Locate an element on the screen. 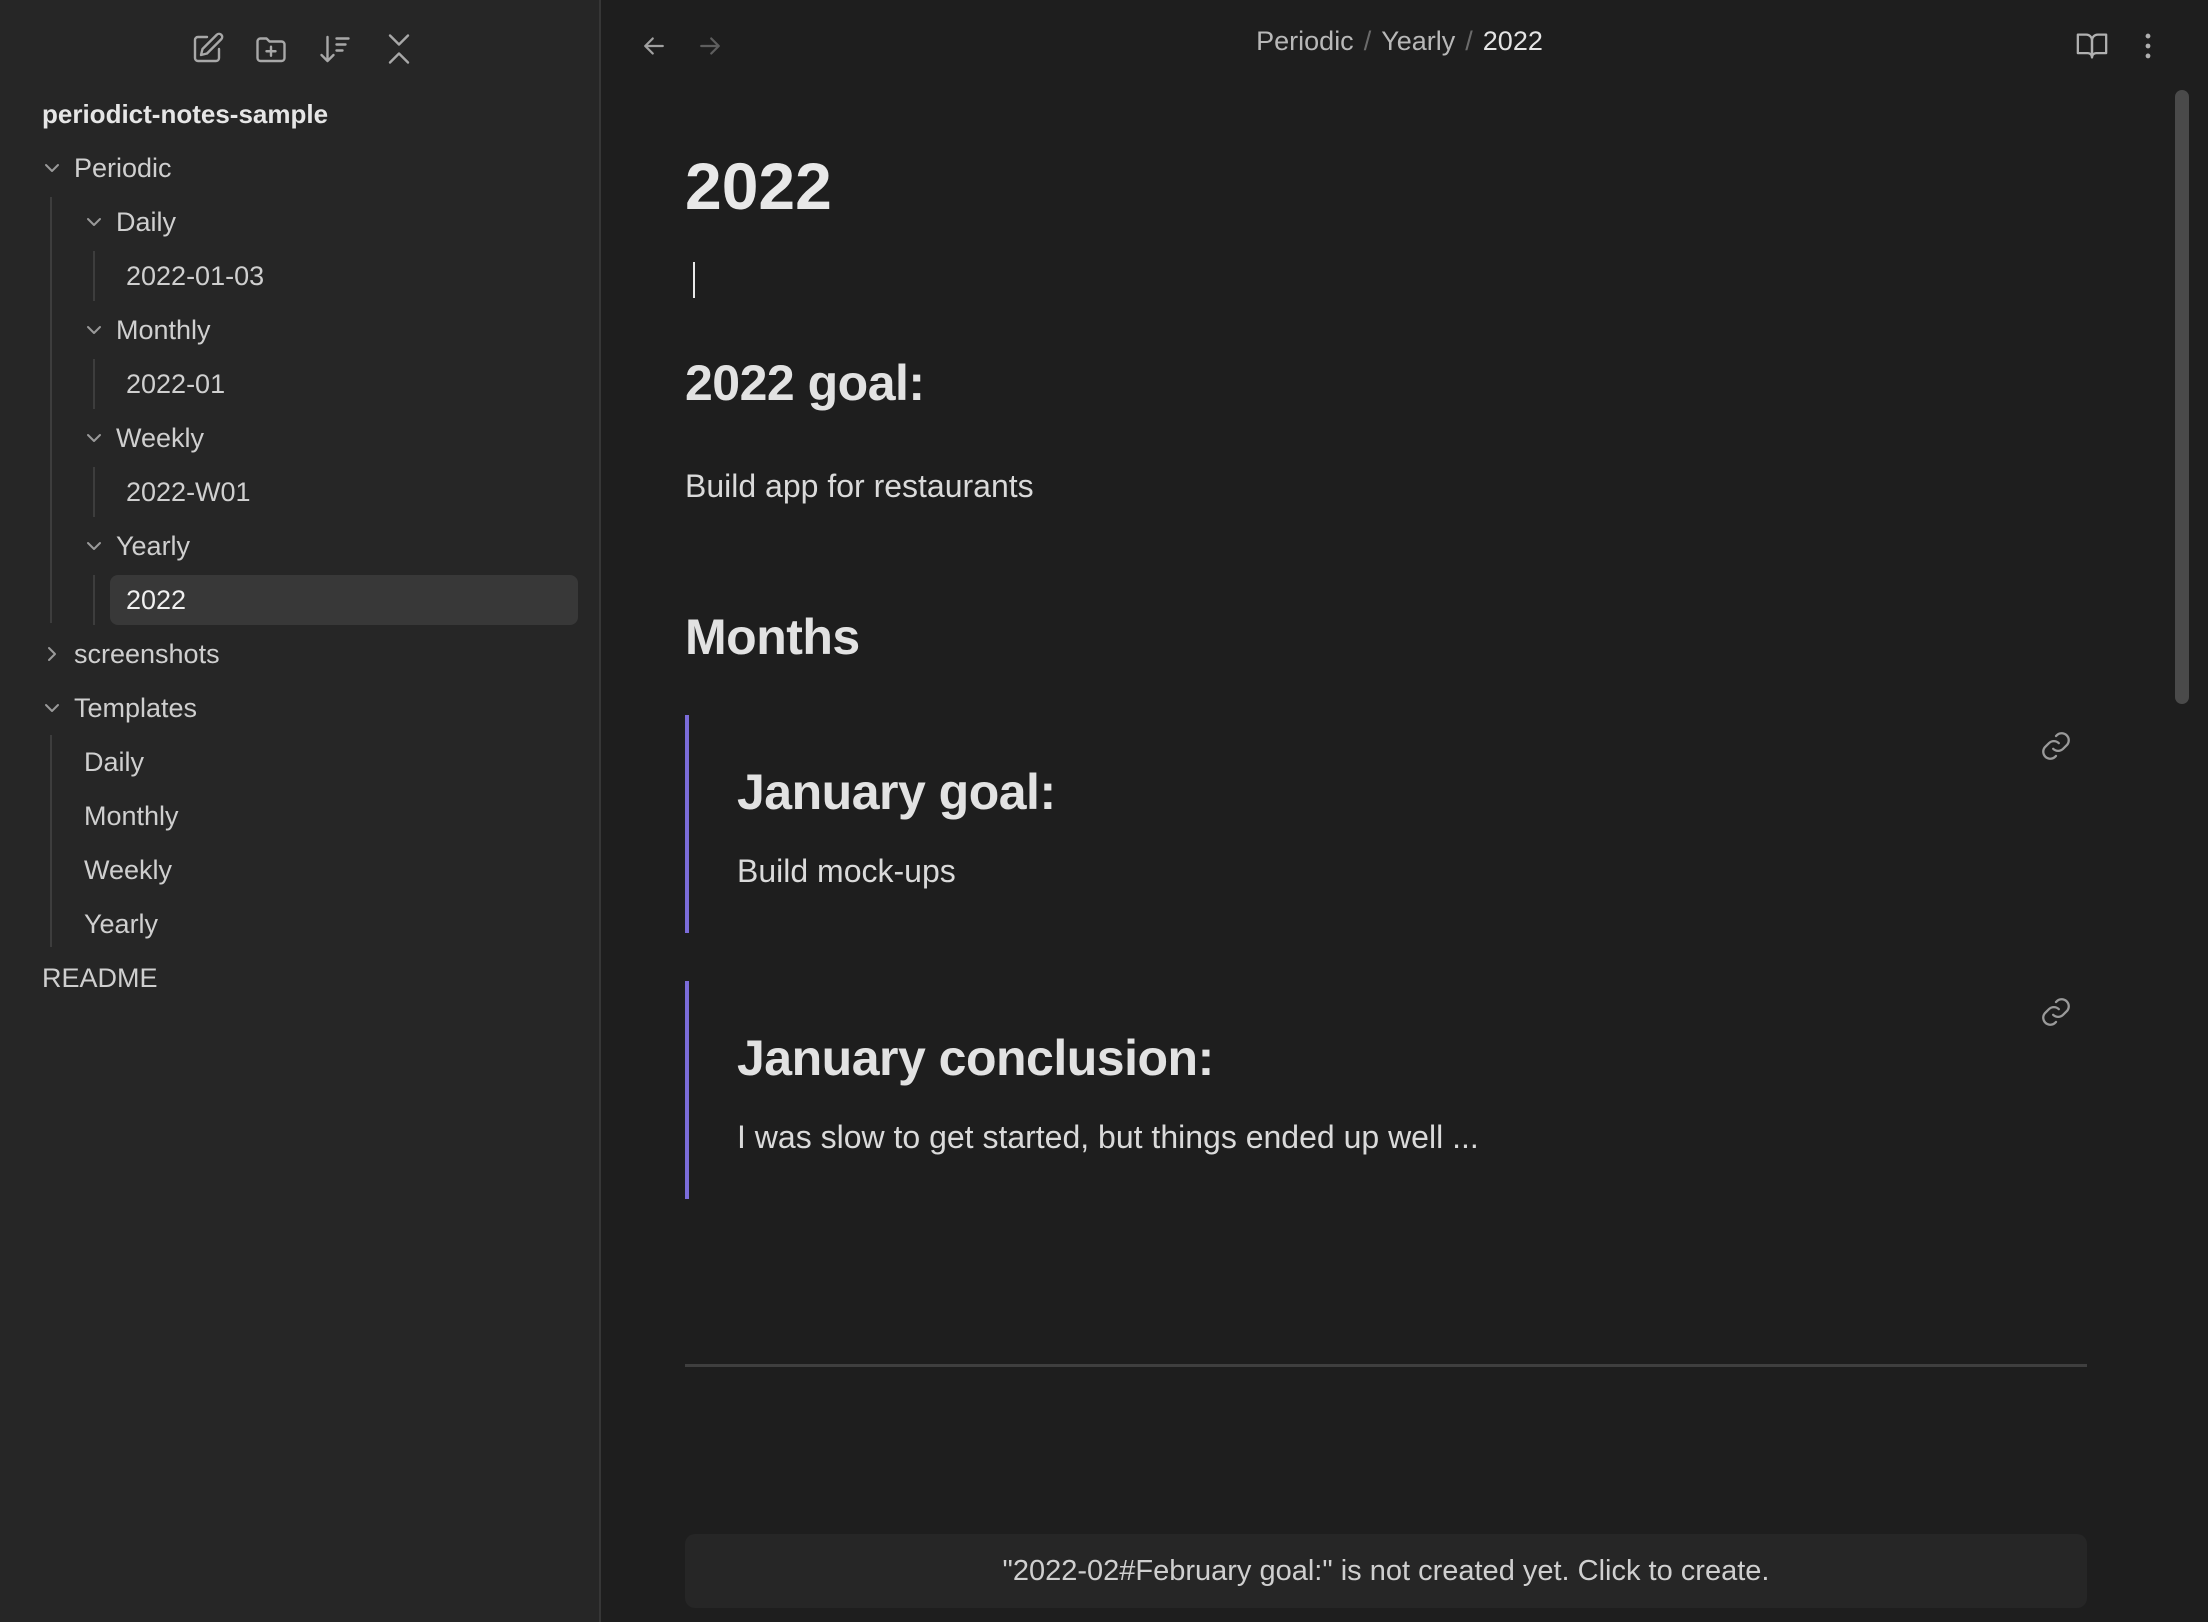 The width and height of the screenshot is (2208, 1622). folder-screenshots: screenshots is located at coordinates (299, 654).